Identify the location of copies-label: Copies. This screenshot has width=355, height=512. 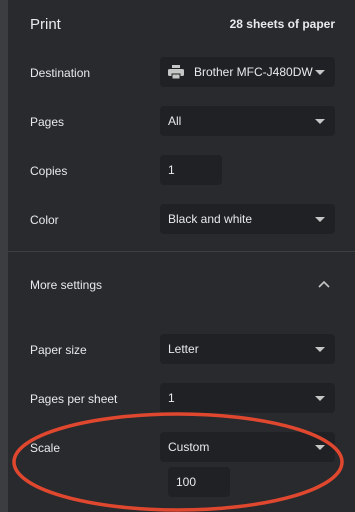
(49, 171).